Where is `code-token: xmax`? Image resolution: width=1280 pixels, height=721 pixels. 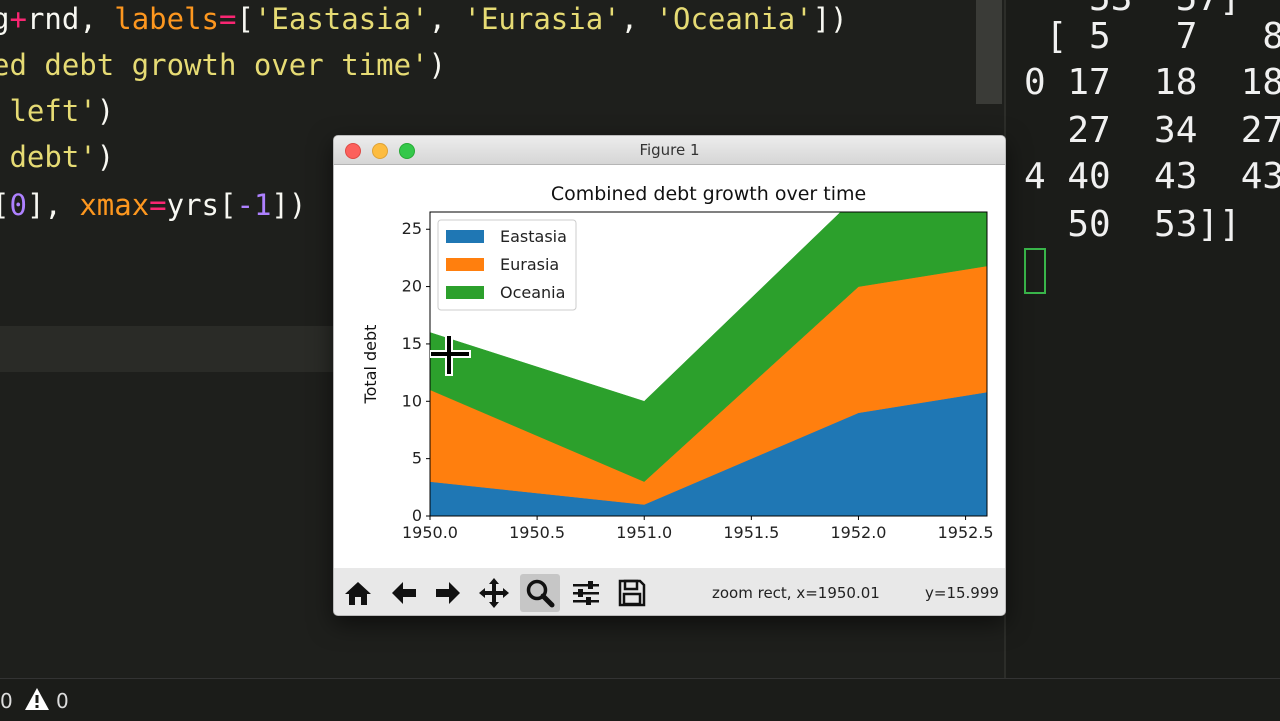 code-token: xmax is located at coordinates (114, 205).